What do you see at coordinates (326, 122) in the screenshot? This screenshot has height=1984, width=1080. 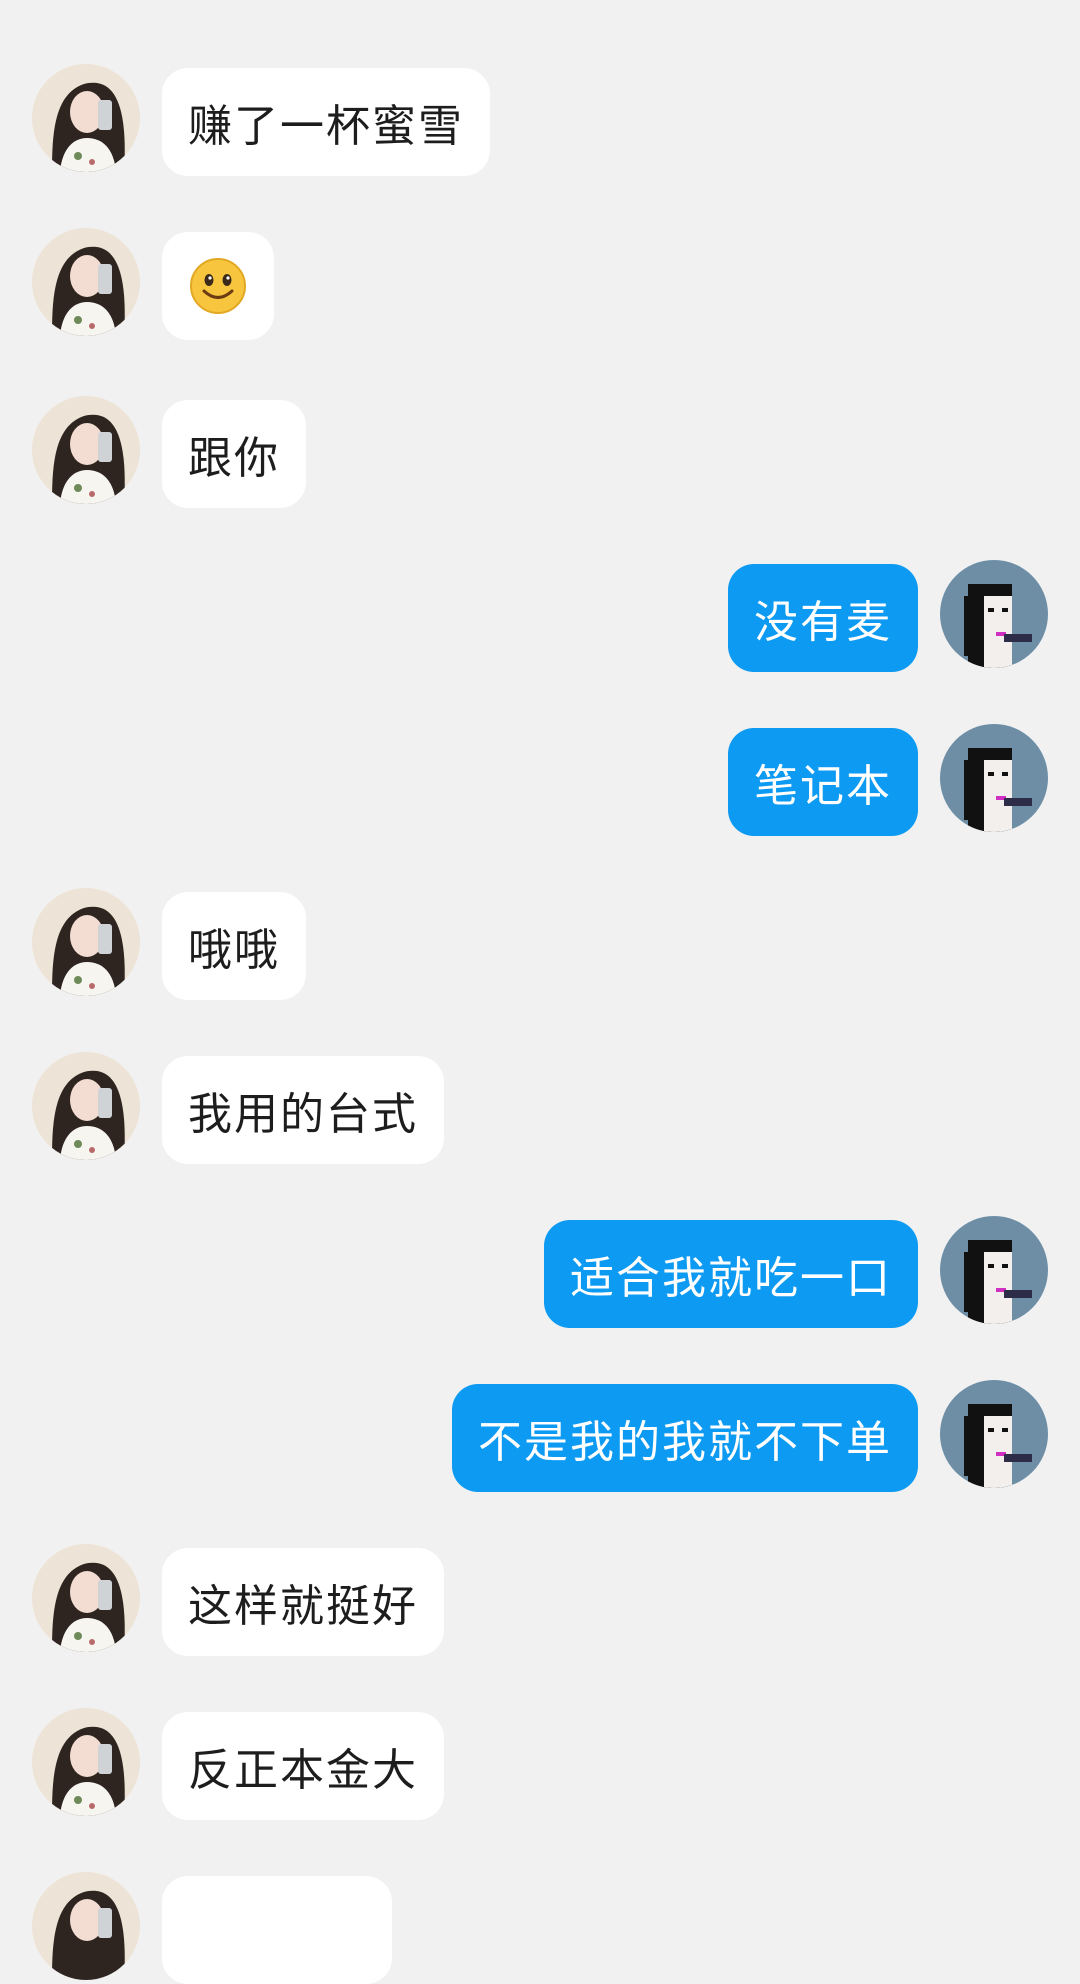 I see `message-bubble: 赚了一杯蜜雪` at bounding box center [326, 122].